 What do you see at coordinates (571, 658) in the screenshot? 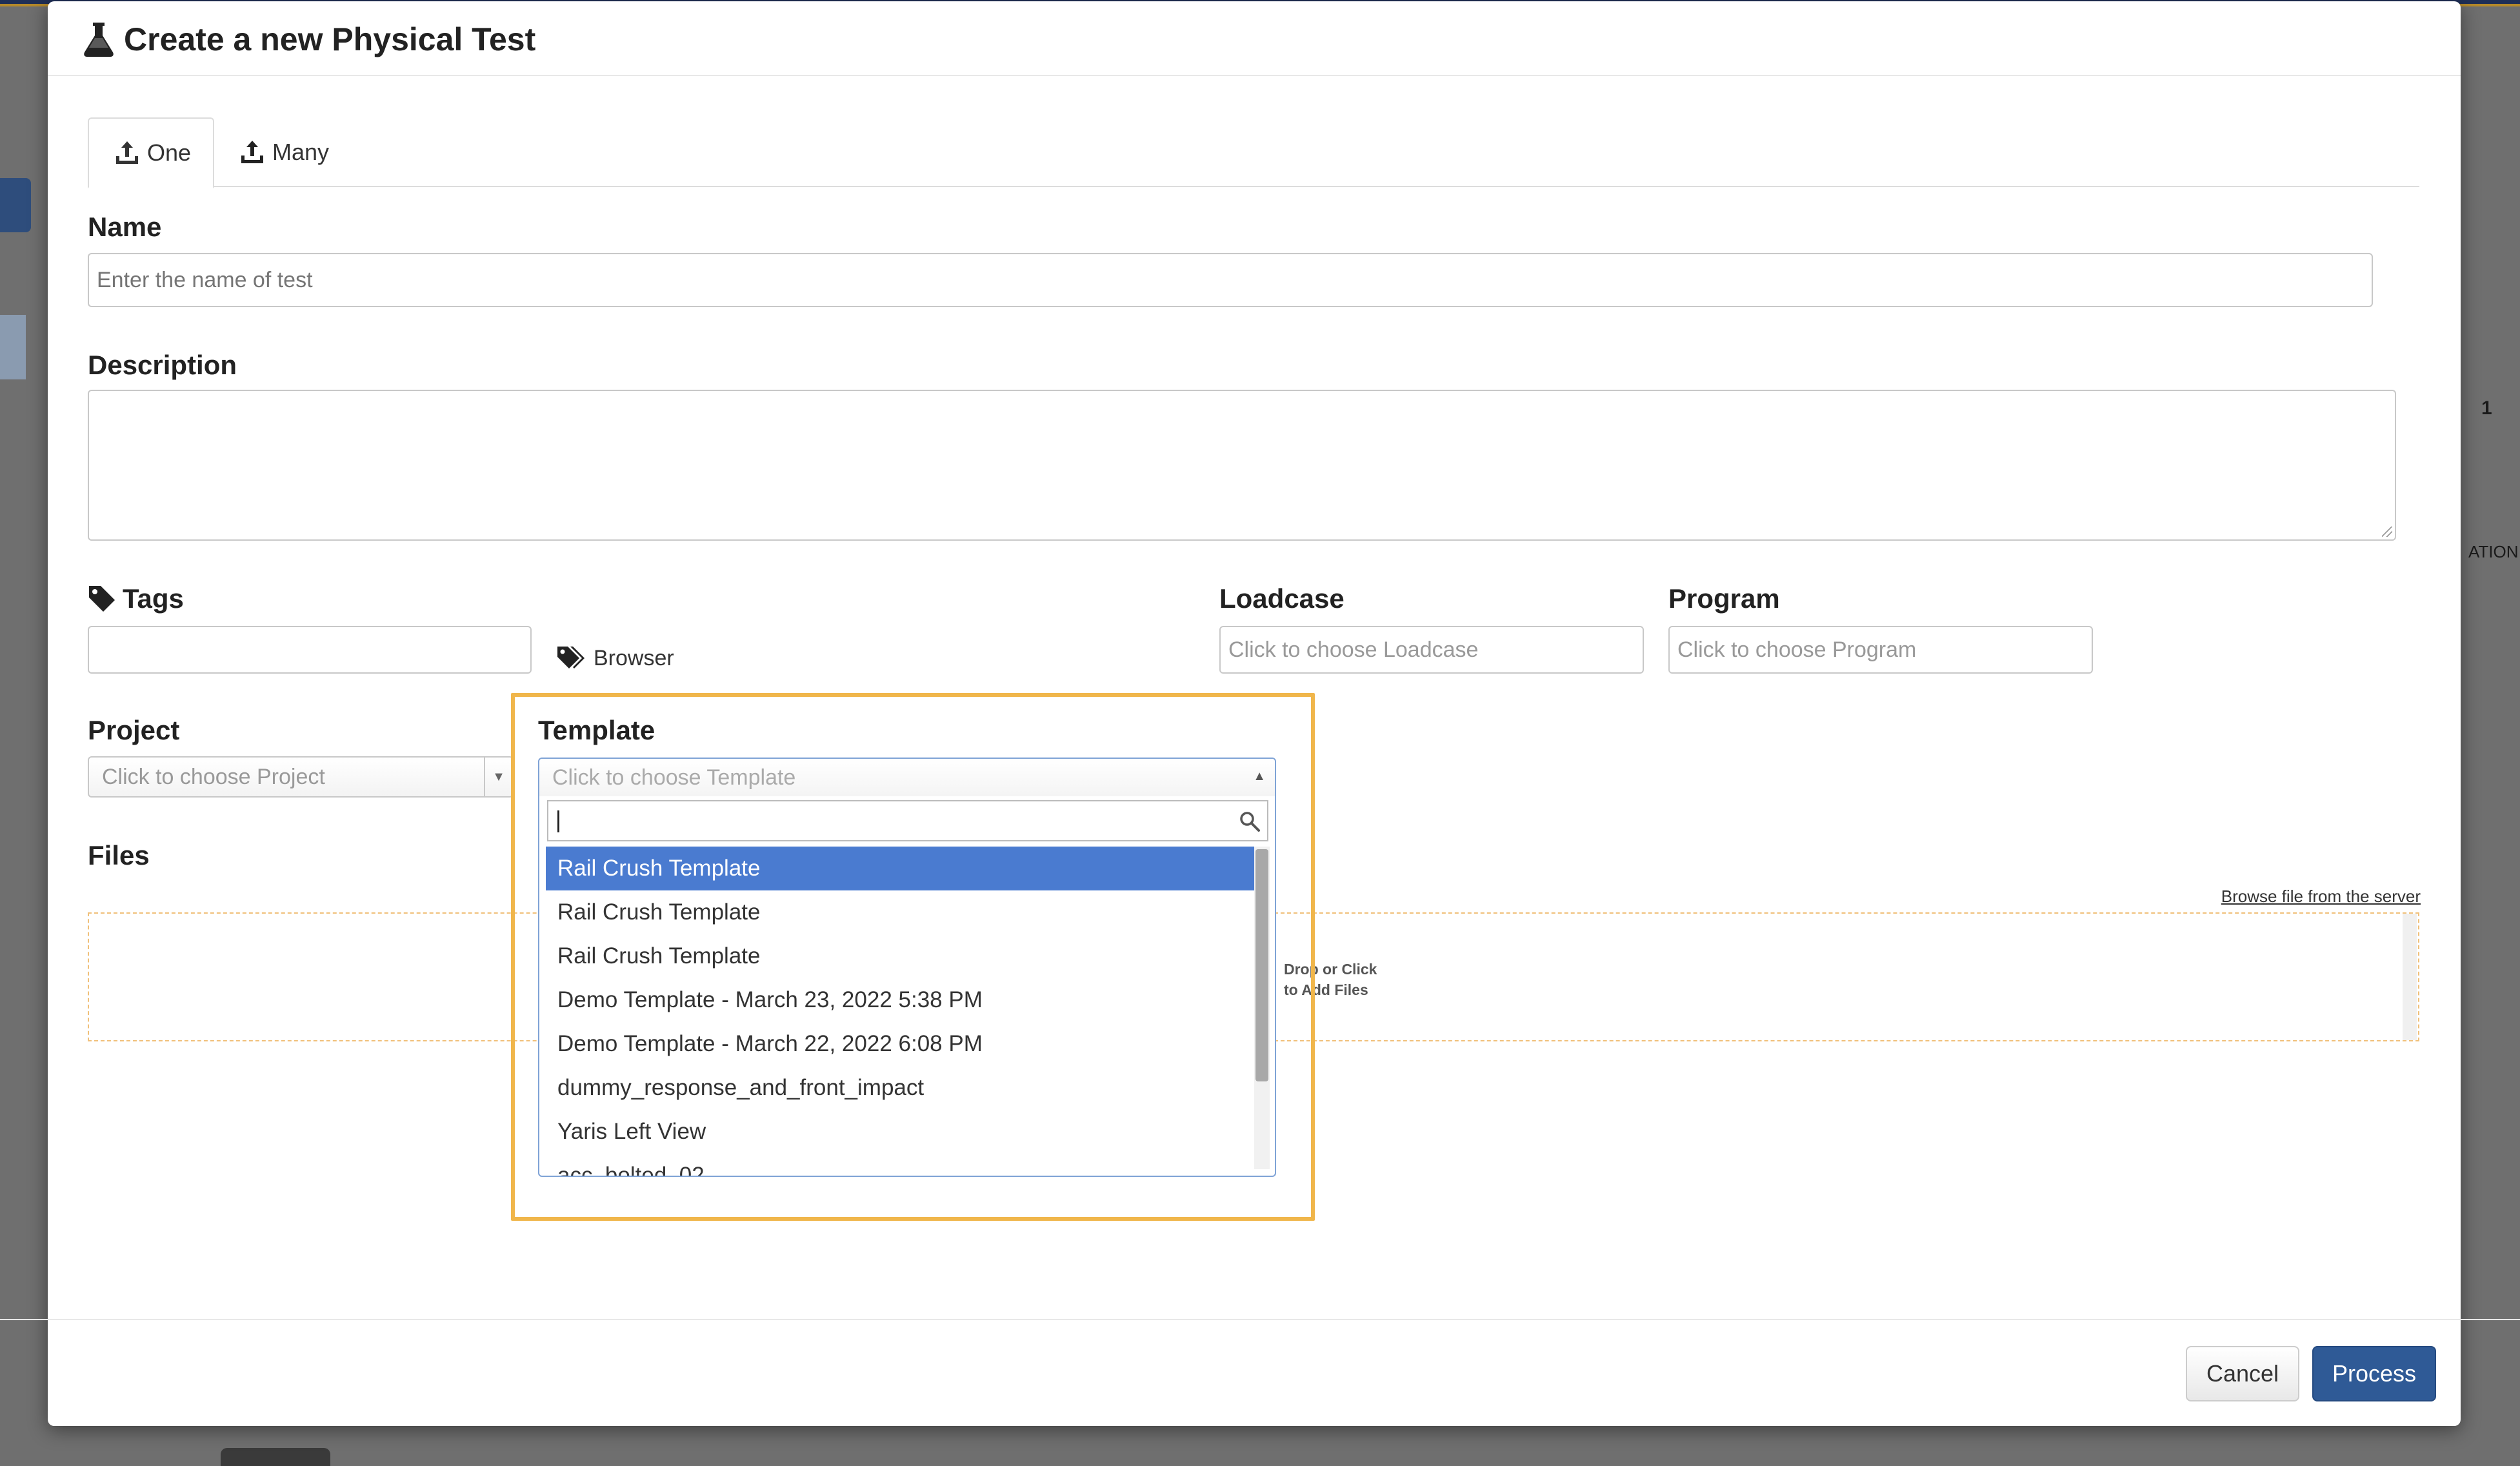
I see `tags-icon` at bounding box center [571, 658].